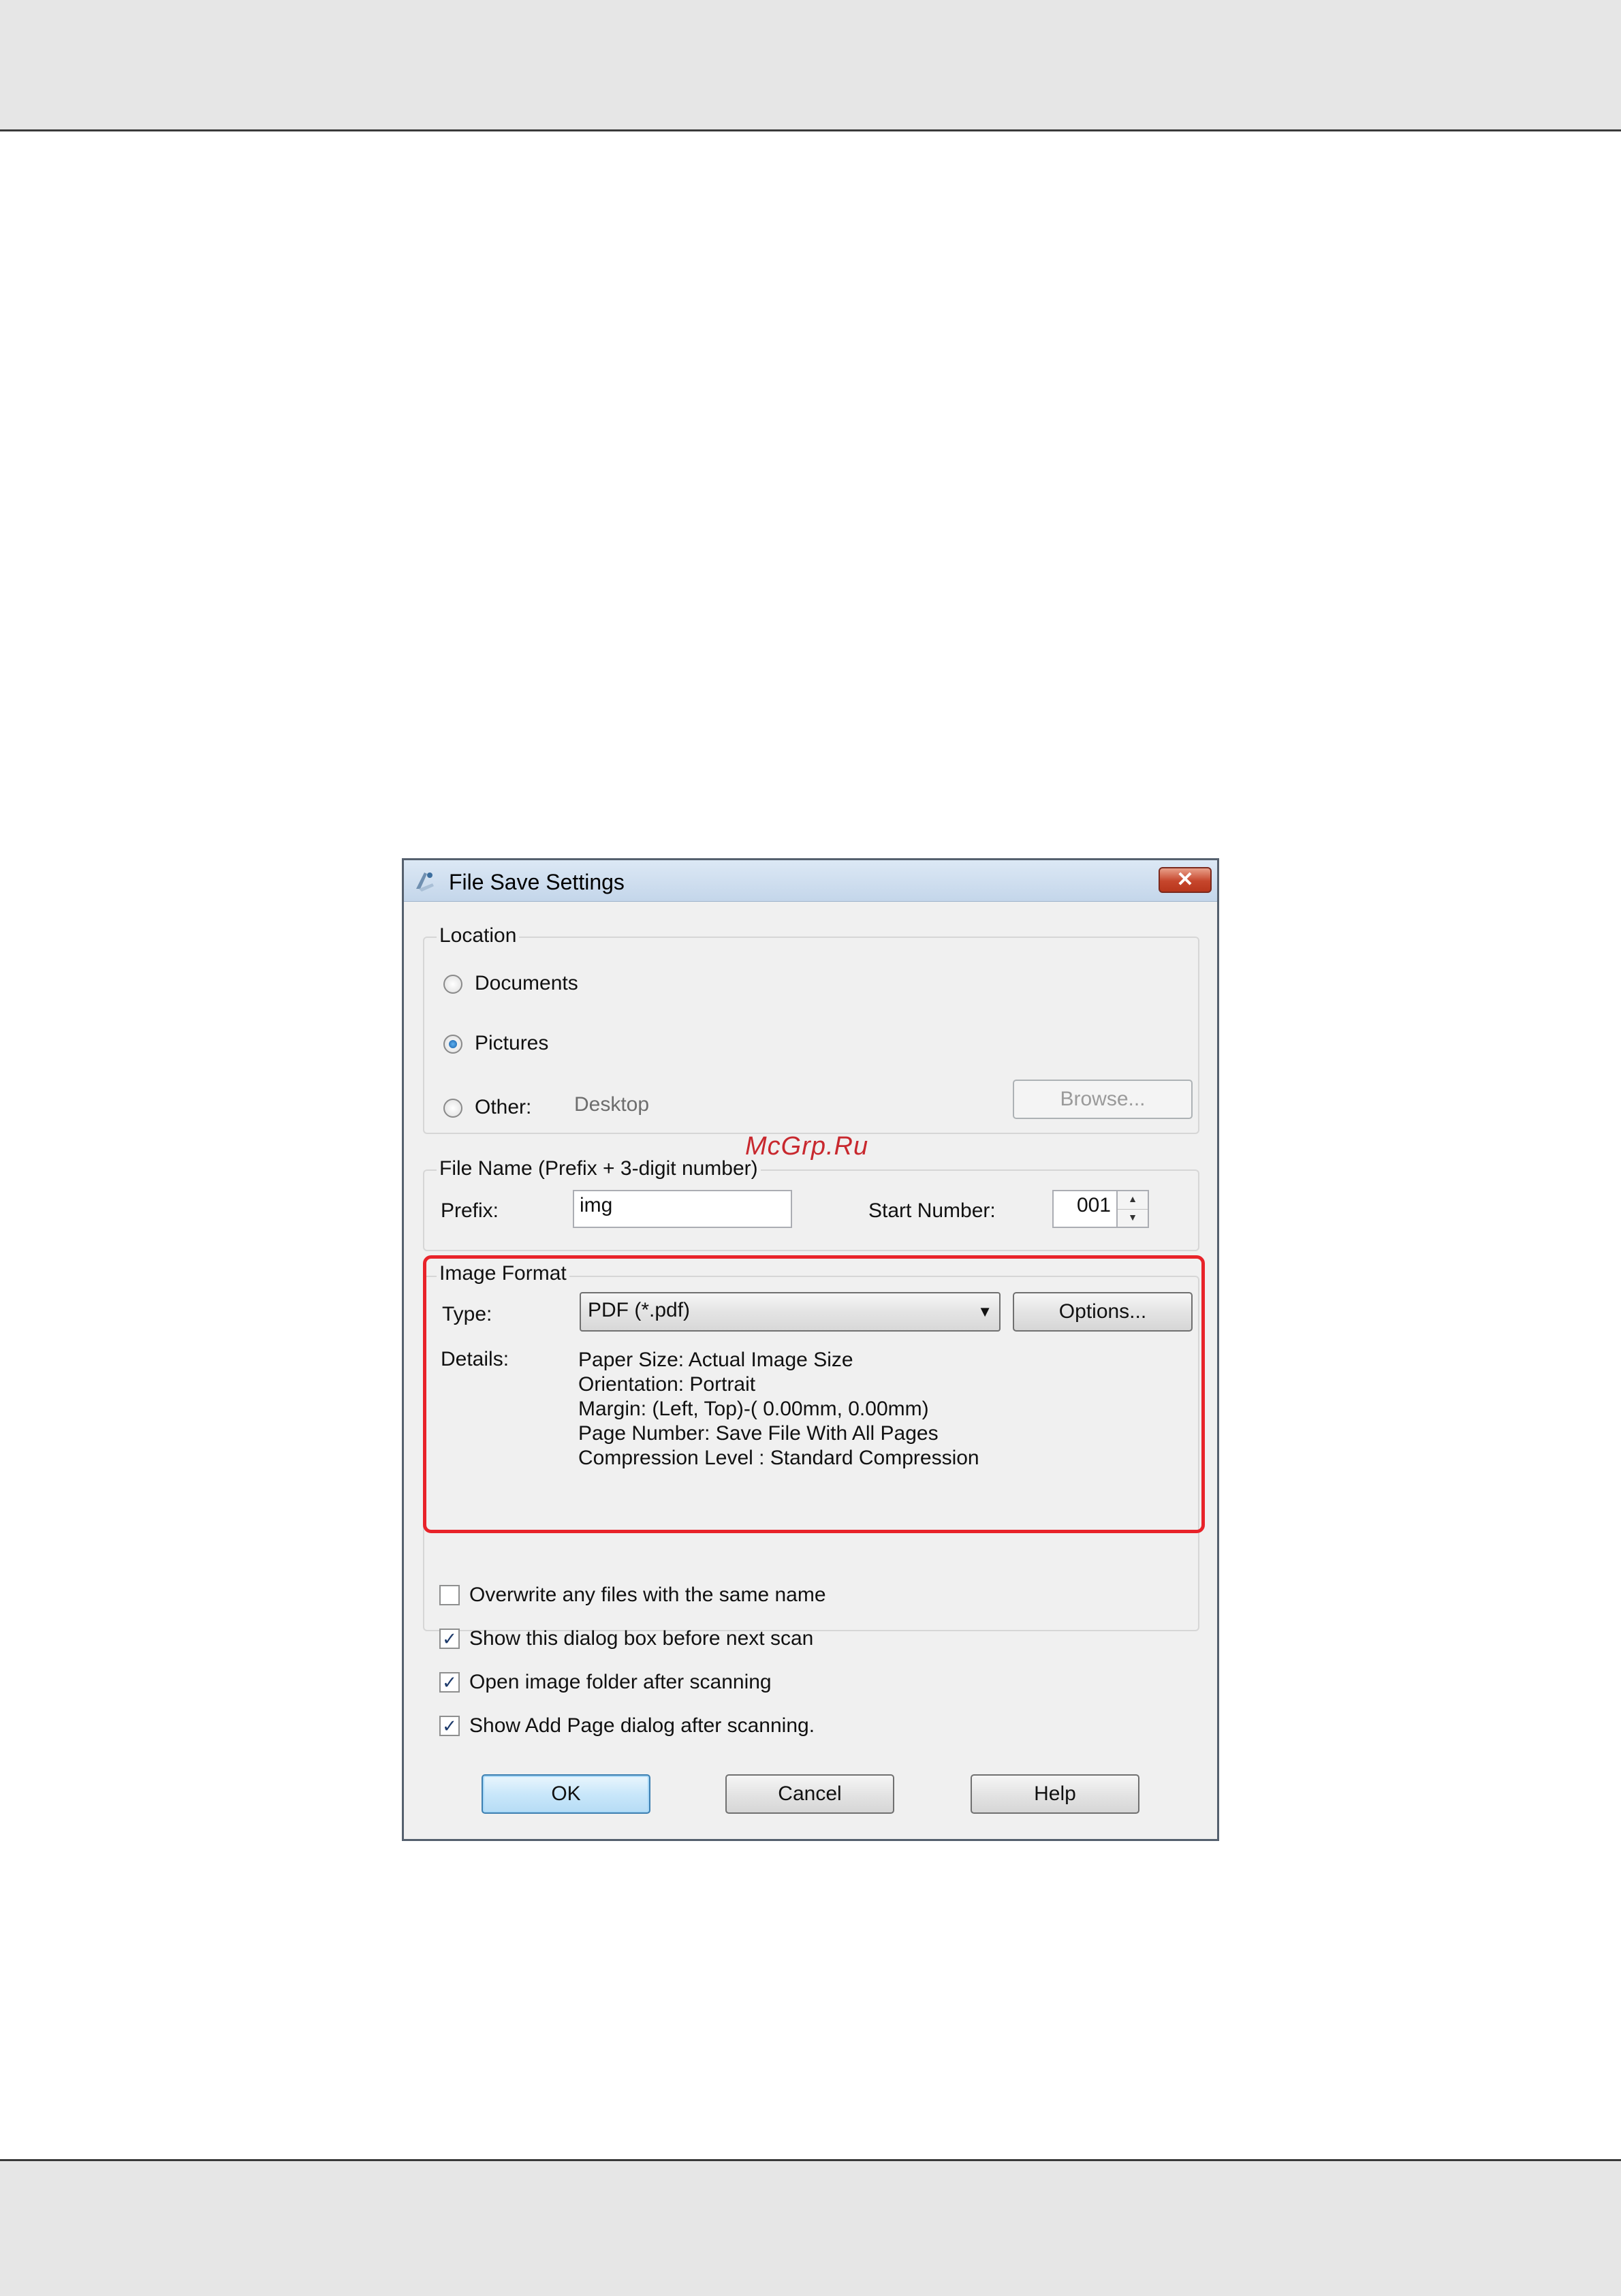 Image resolution: width=1621 pixels, height=2296 pixels. I want to click on location-documents-label: Documents, so click(526, 983).